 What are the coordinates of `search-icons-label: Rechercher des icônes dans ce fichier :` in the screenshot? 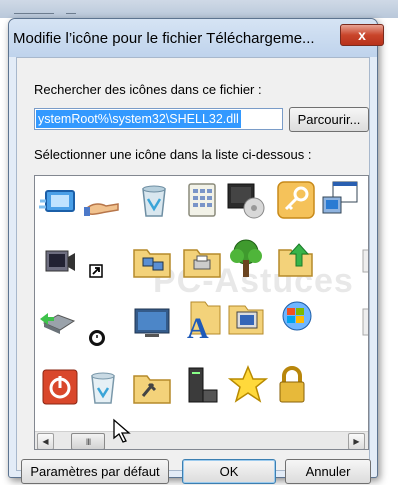 It's located at (148, 89).